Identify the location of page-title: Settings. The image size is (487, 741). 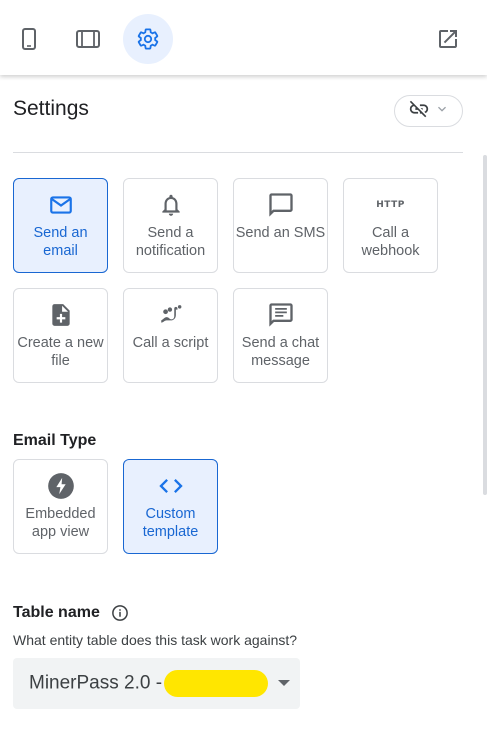
(51, 108).